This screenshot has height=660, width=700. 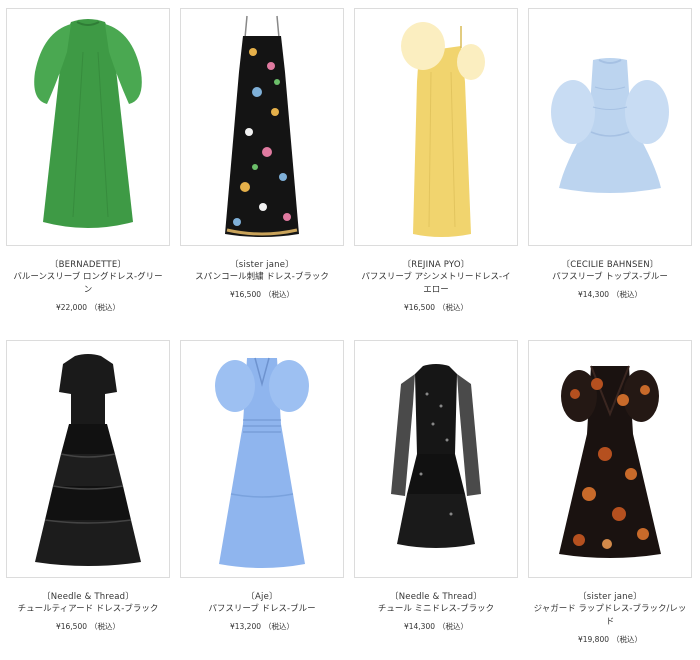 I want to click on product-card: 〔Aje〕 パフスリーブ ドレス-ブルー ¥13,200 （税込）, so click(x=262, y=486).